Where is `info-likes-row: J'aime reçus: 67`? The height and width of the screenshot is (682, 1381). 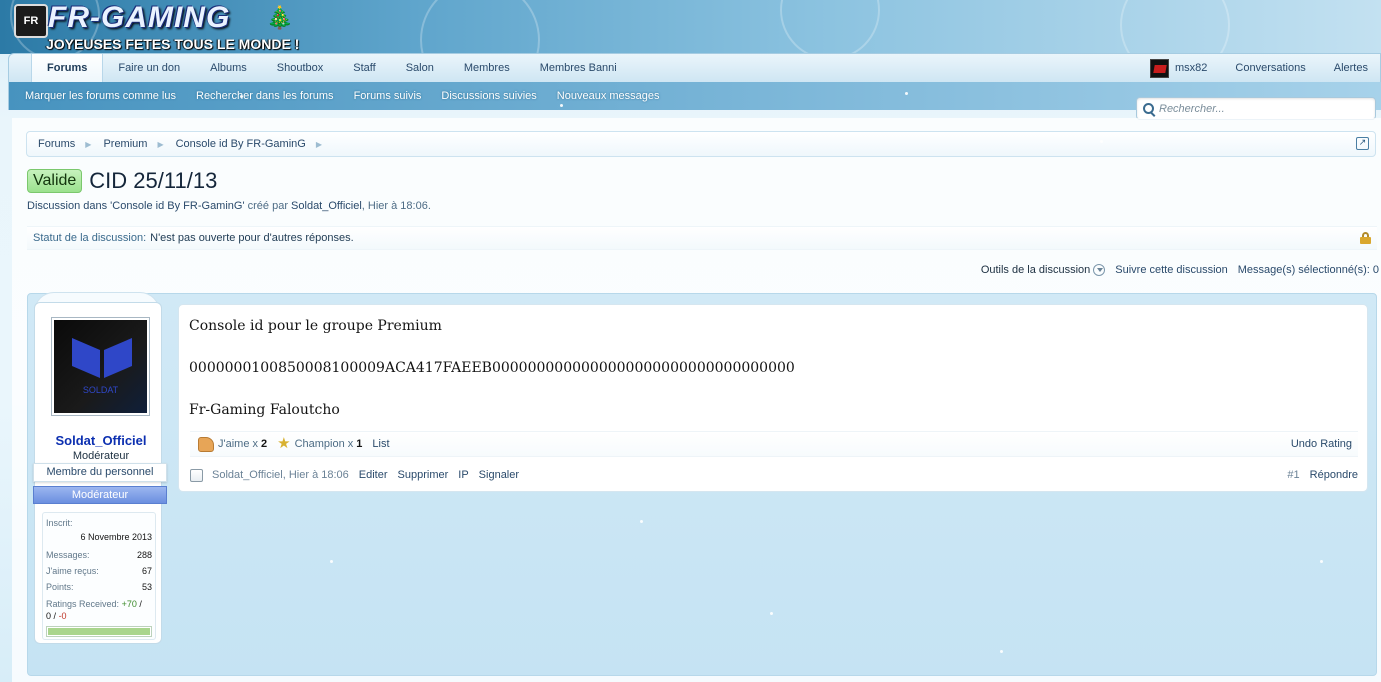
info-likes-row: J'aime reçus: 67 is located at coordinates (99, 571).